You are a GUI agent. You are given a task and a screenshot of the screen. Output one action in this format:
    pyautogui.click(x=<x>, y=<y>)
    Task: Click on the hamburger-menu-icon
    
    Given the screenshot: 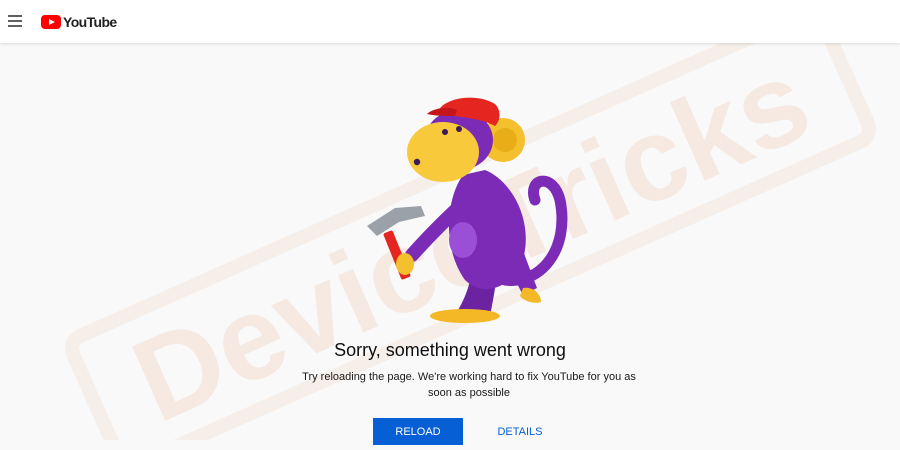 What is the action you would take?
    pyautogui.click(x=15, y=21)
    